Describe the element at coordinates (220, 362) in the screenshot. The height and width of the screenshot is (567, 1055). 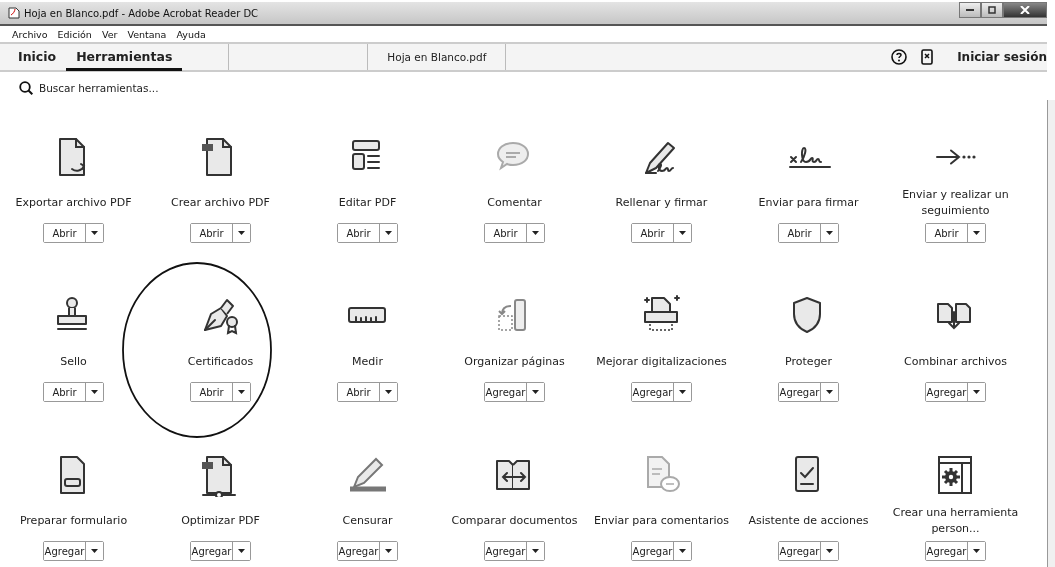
I see `tool-label: Certificados` at that location.